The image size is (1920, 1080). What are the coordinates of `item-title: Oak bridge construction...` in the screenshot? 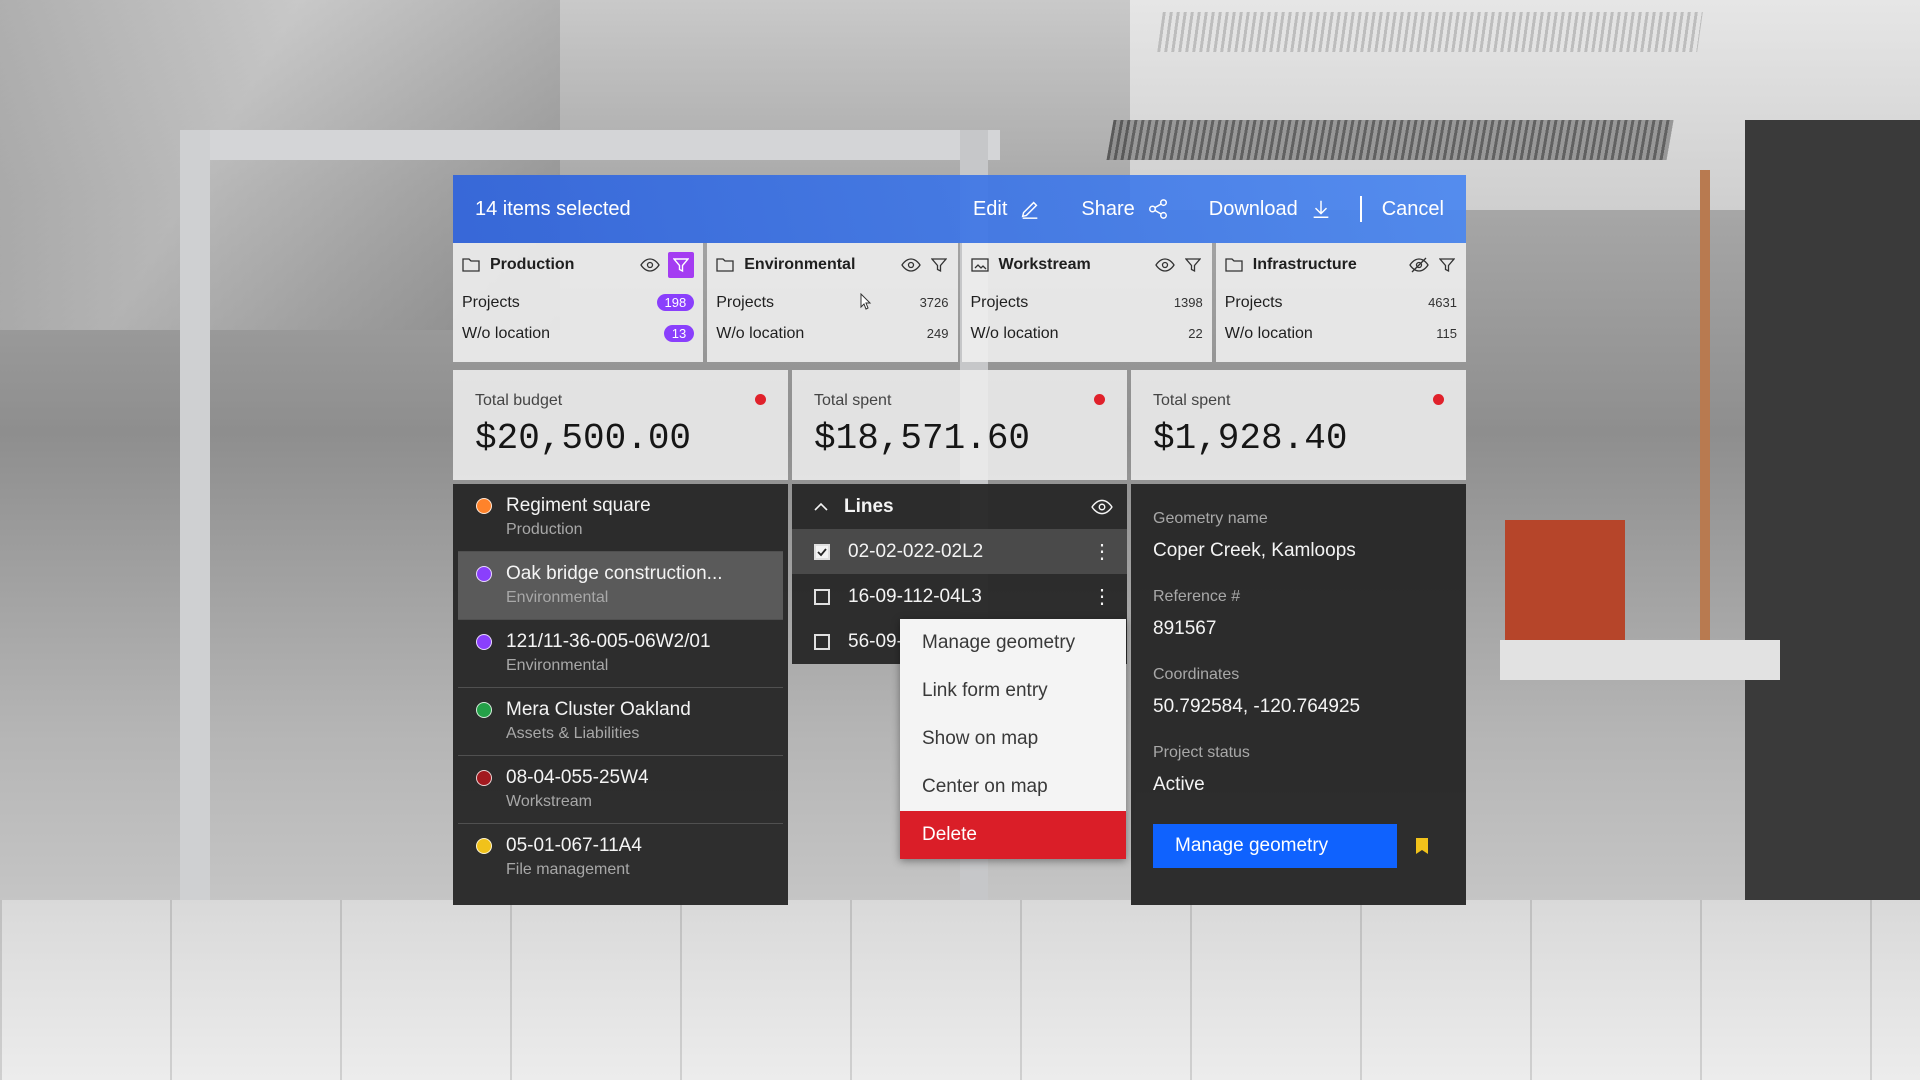 It's located at (614, 573).